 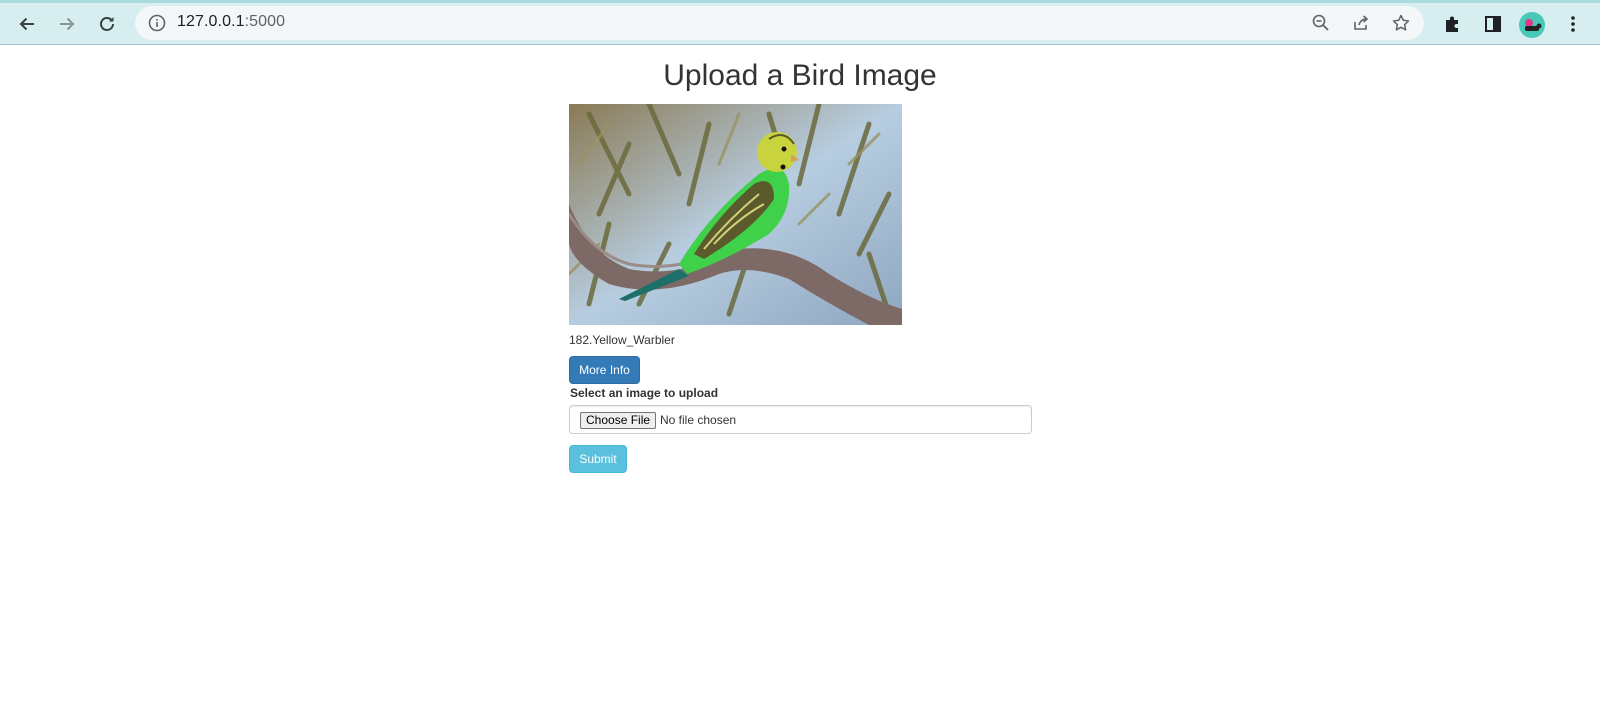 I want to click on profile-avatar, so click(x=1532, y=25).